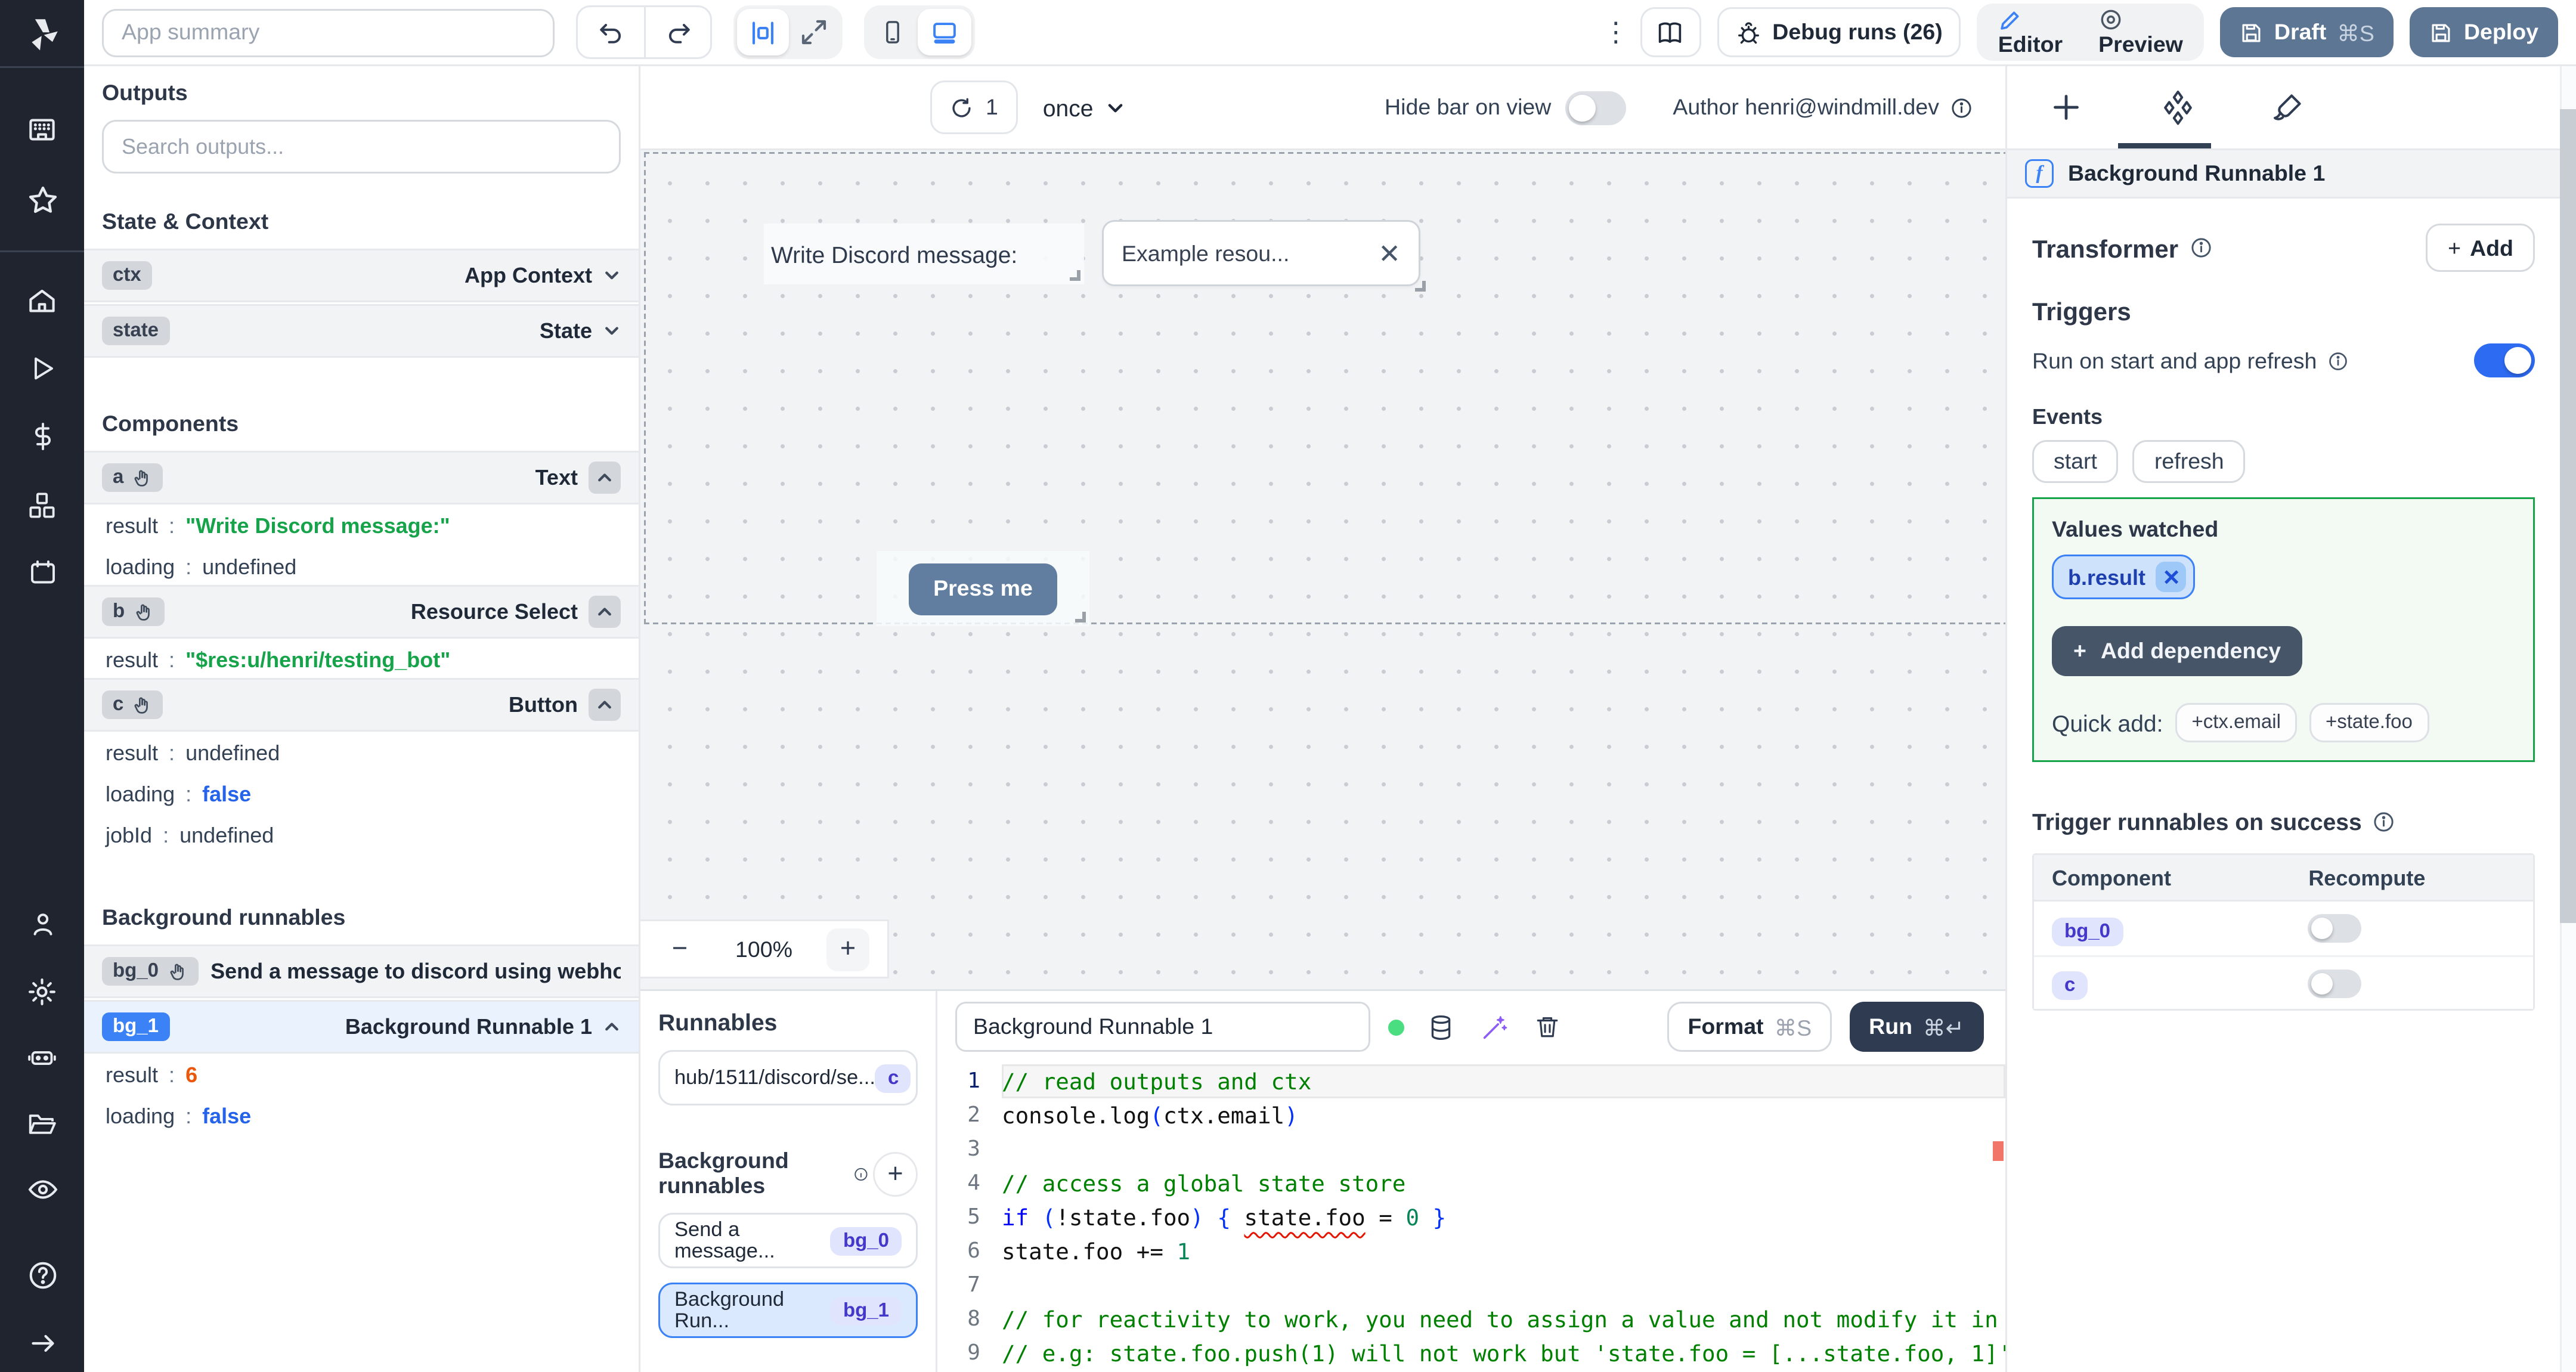 The height and width of the screenshot is (1372, 2576). Describe the element at coordinates (361, 331) in the screenshot. I see `state-context-row: state State` at that location.